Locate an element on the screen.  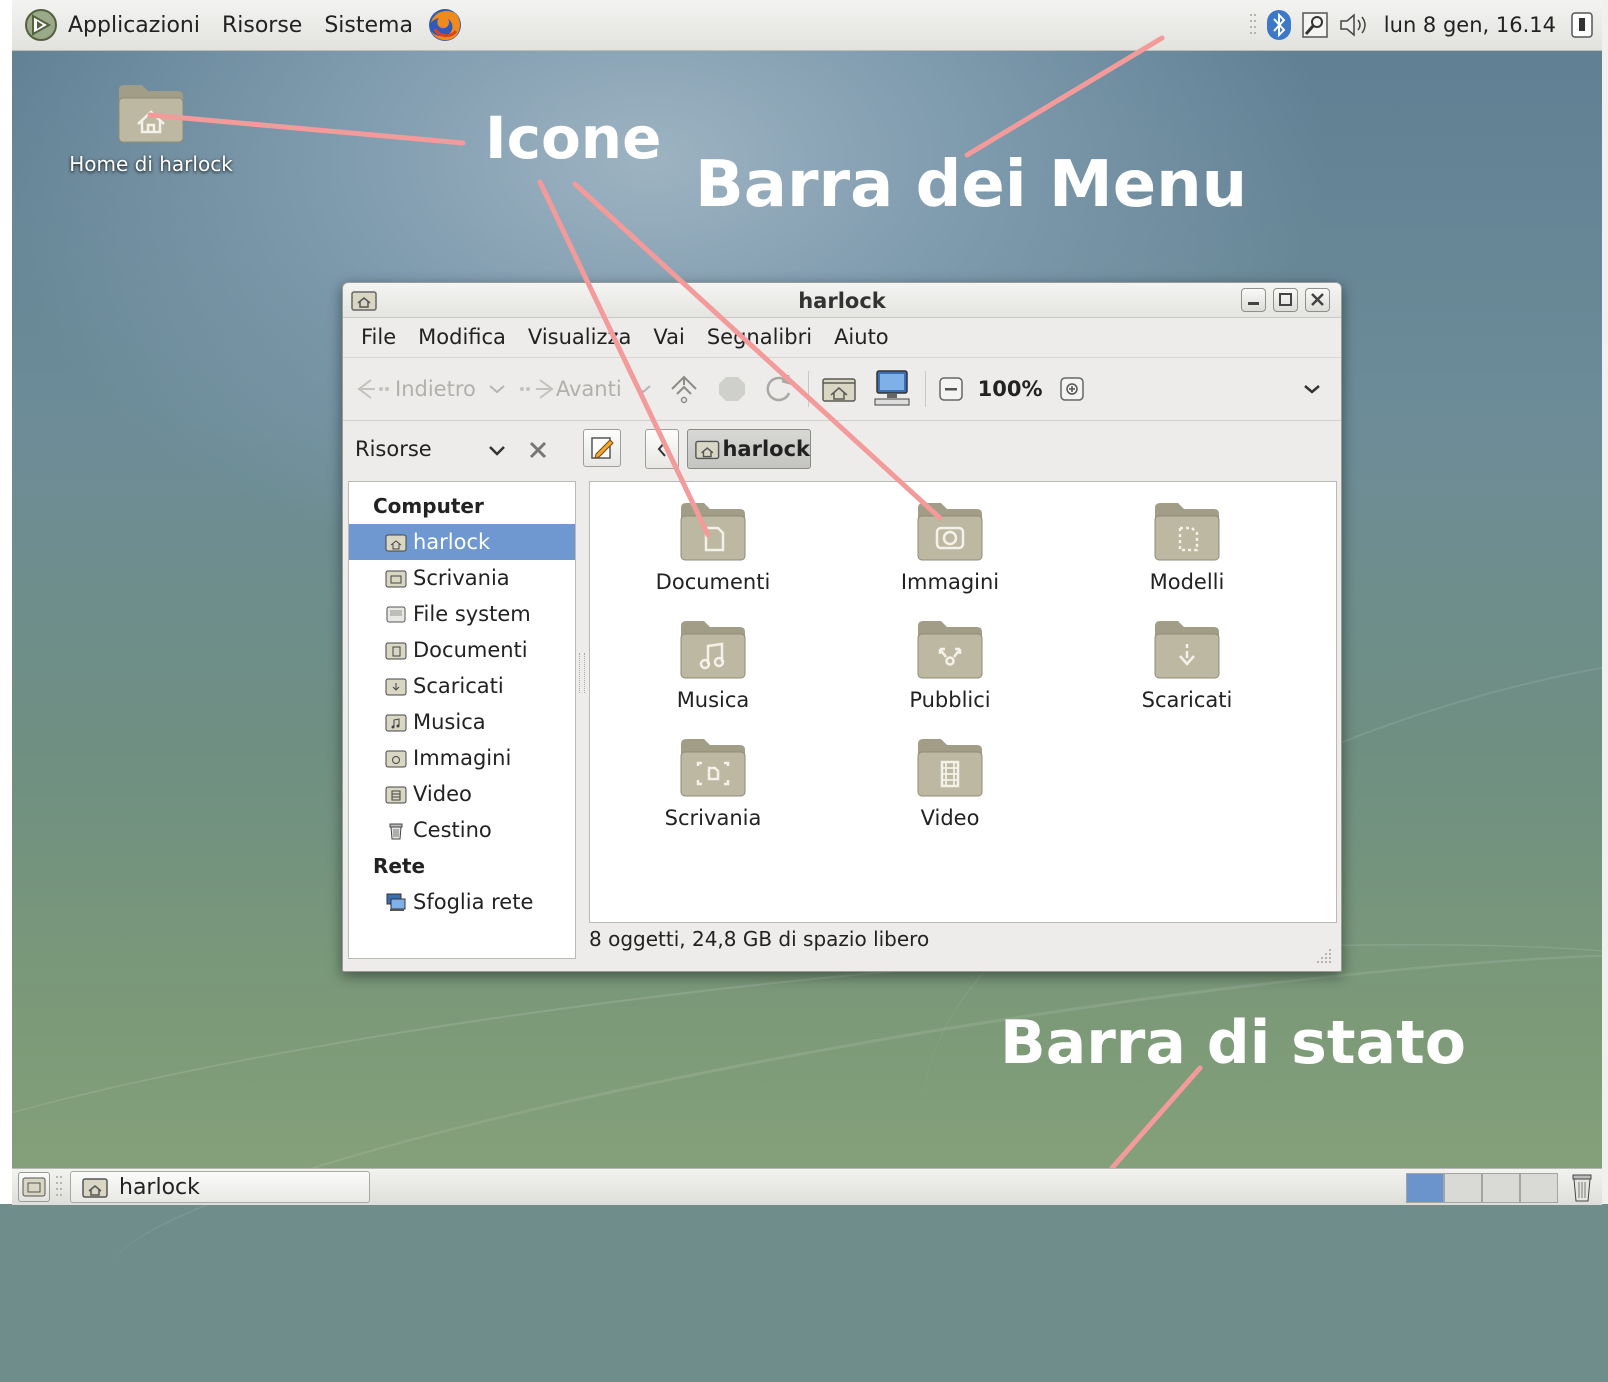
sidebar-item-scaricati: Scaricati is located at coordinates (462, 686).